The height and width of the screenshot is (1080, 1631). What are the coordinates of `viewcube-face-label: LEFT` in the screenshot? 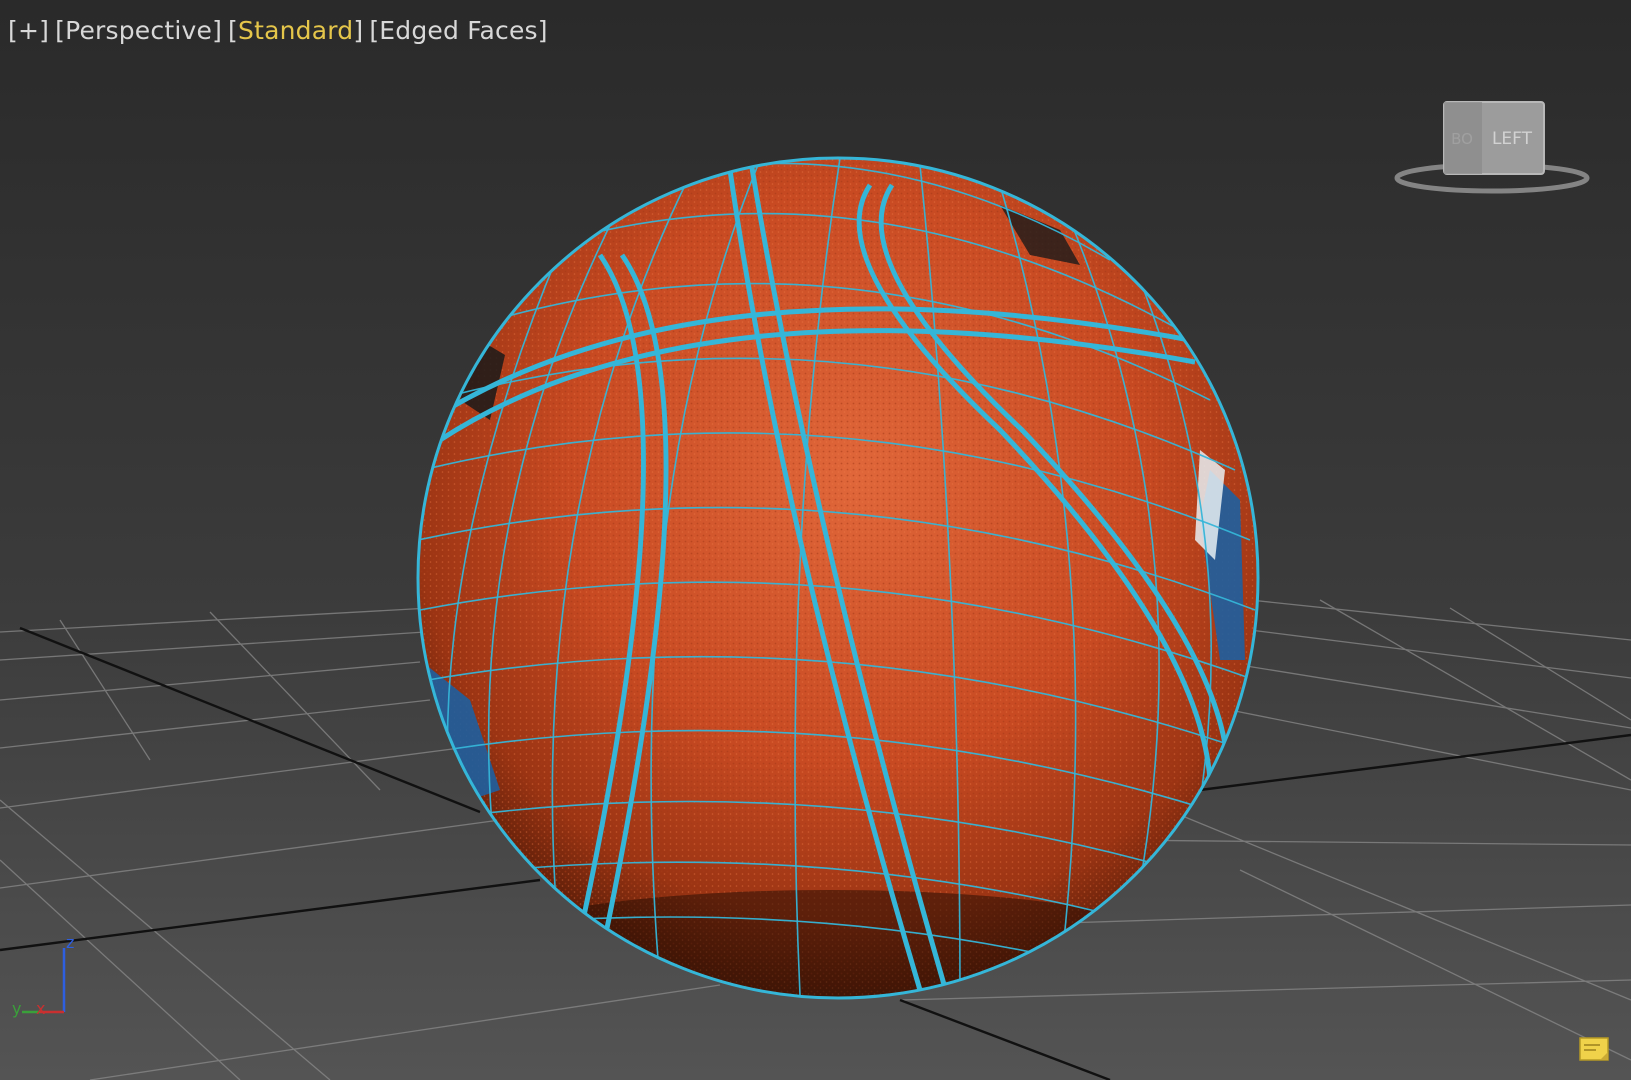 It's located at (1512, 139).